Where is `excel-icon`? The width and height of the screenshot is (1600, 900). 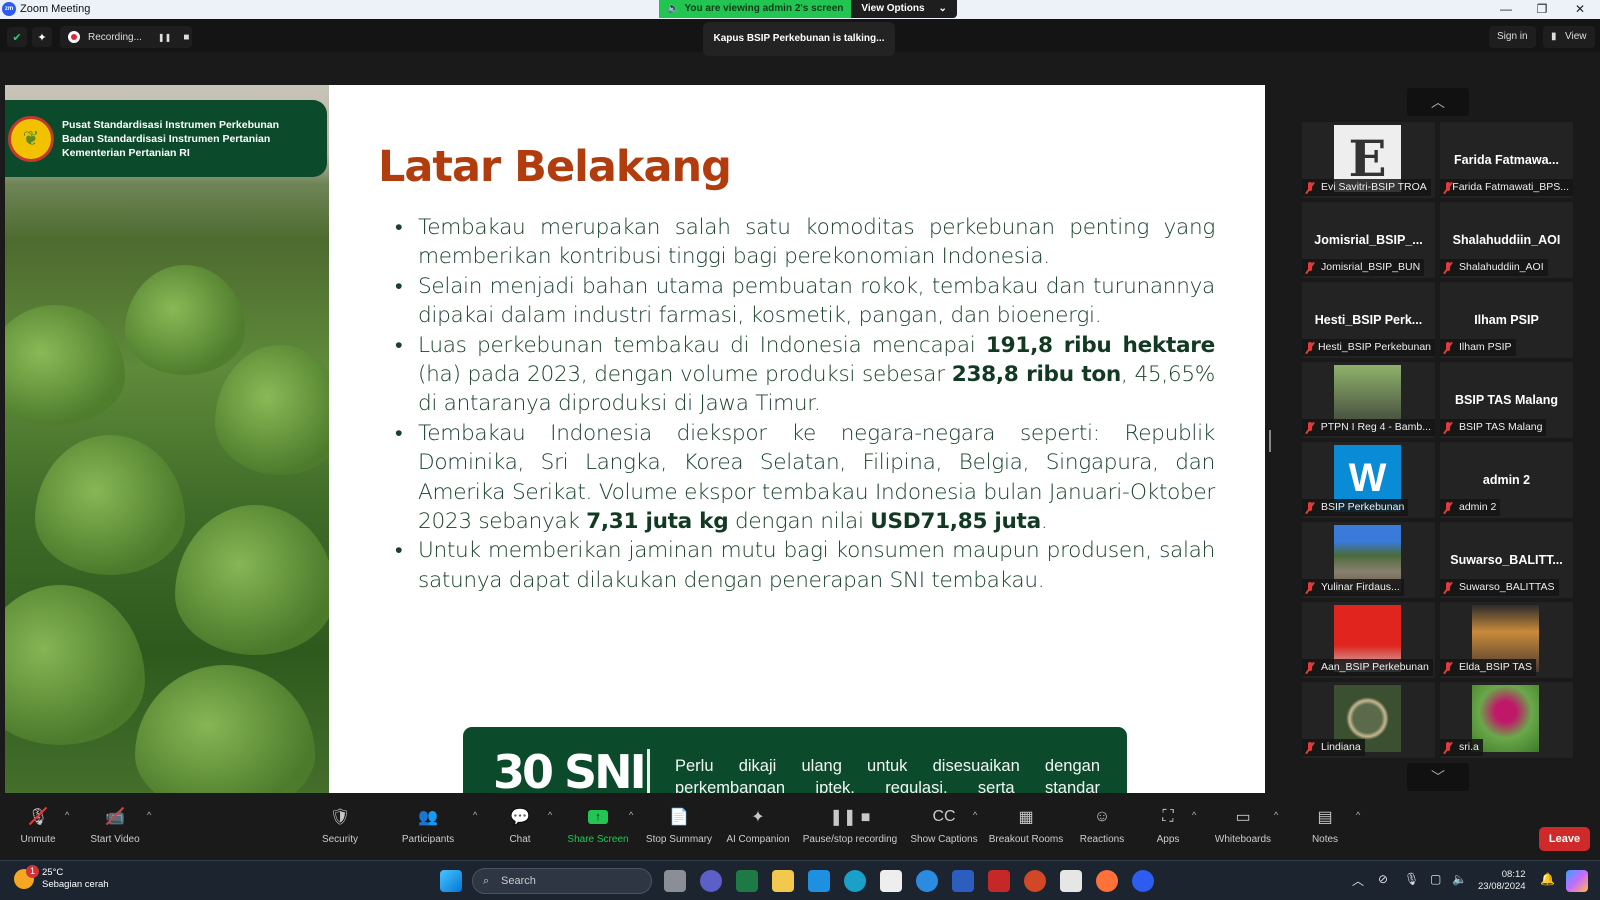
excel-icon is located at coordinates (747, 881).